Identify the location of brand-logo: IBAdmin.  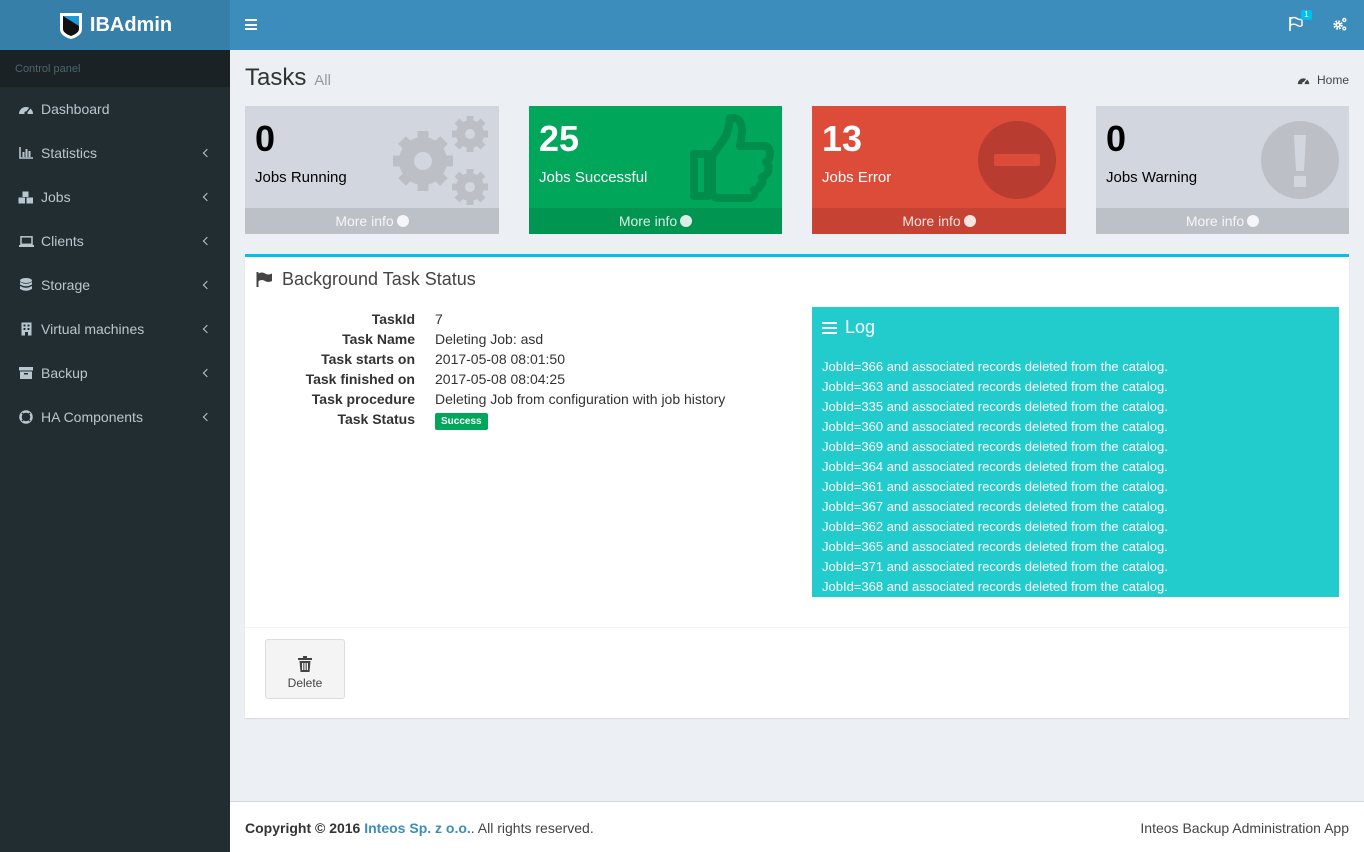
(115, 25).